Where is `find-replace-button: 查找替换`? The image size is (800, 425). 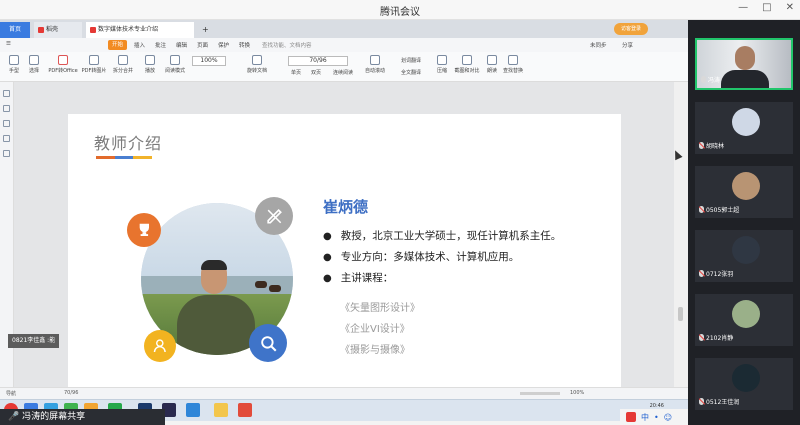
find-replace-button: 查找替换 is located at coordinates (513, 64).